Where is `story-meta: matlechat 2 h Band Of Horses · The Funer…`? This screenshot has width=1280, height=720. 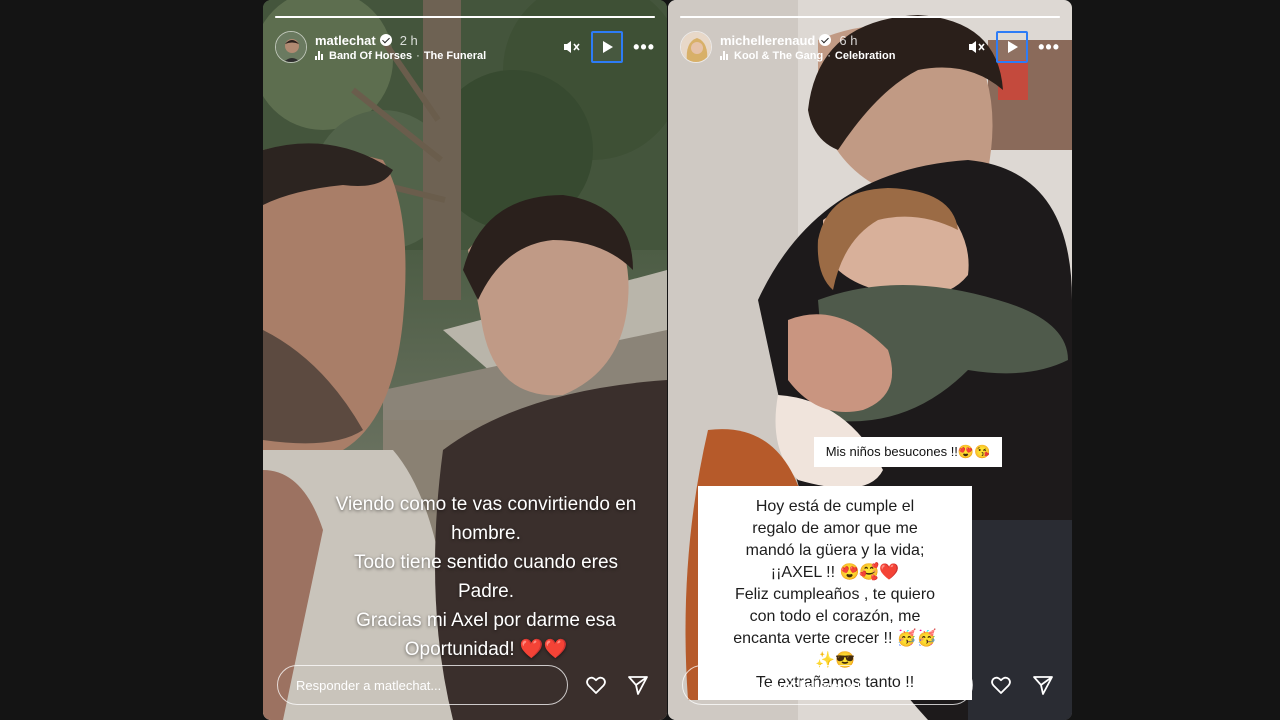 story-meta: matlechat 2 h Band Of Horses · The Funer… is located at coordinates (438, 47).